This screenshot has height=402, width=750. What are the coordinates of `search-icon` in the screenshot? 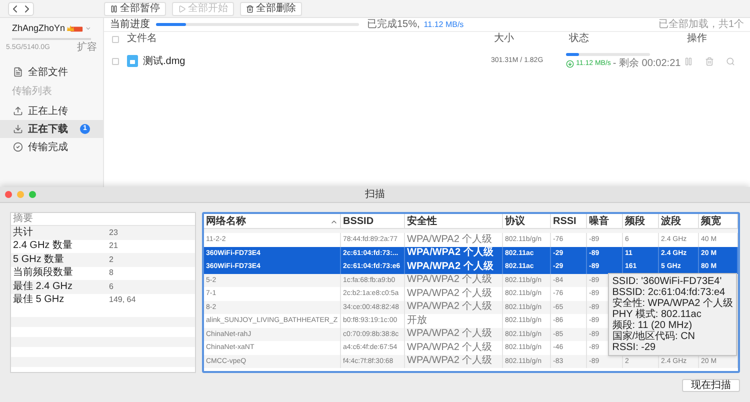 It's located at (730, 61).